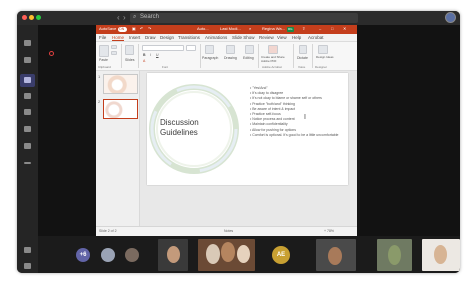 This screenshot has width=475, height=288. What do you see at coordinates (344, 28) in the screenshot?
I see `ppt-close-icon: ✕` at bounding box center [344, 28].